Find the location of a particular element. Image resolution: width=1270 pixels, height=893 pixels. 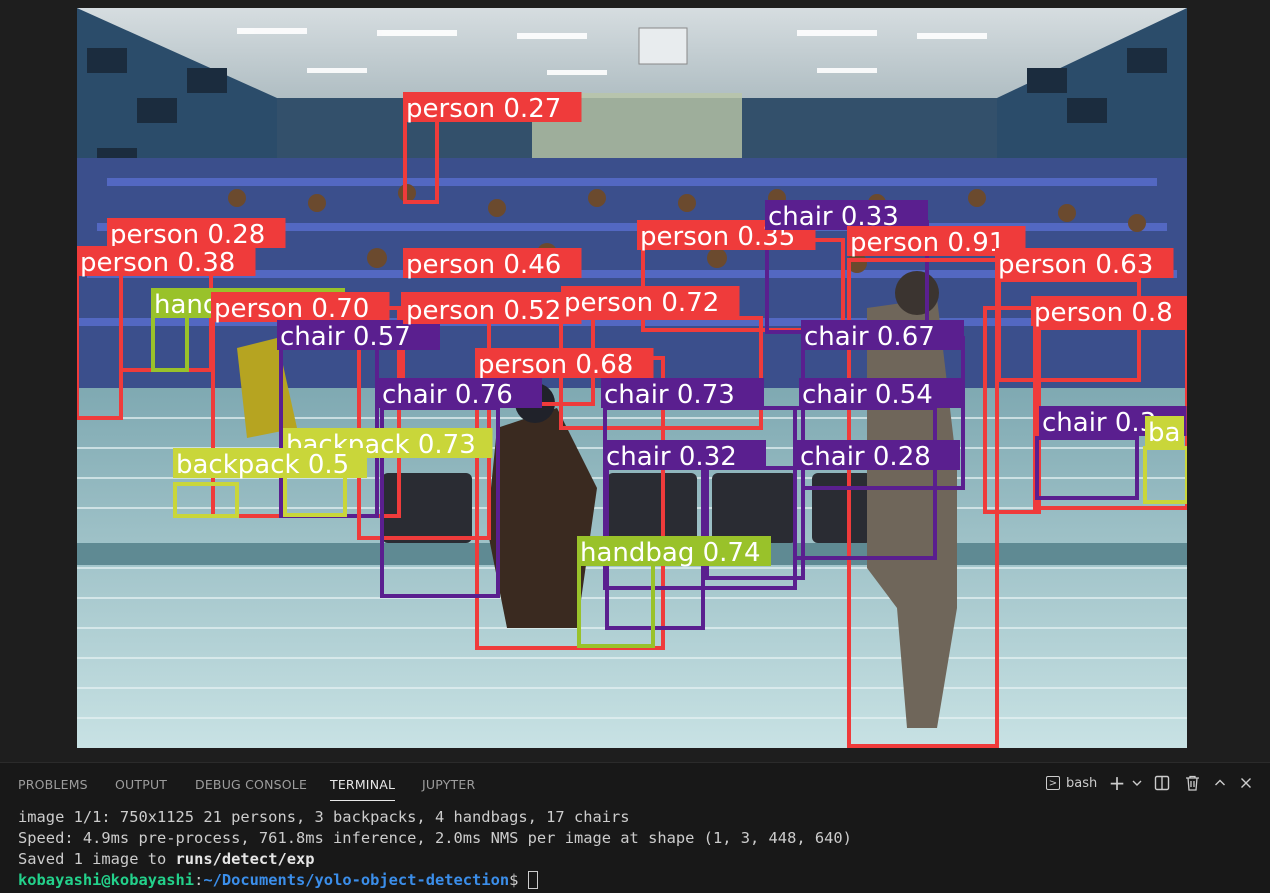

detection-label: chair 0.73 is located at coordinates (682, 394).